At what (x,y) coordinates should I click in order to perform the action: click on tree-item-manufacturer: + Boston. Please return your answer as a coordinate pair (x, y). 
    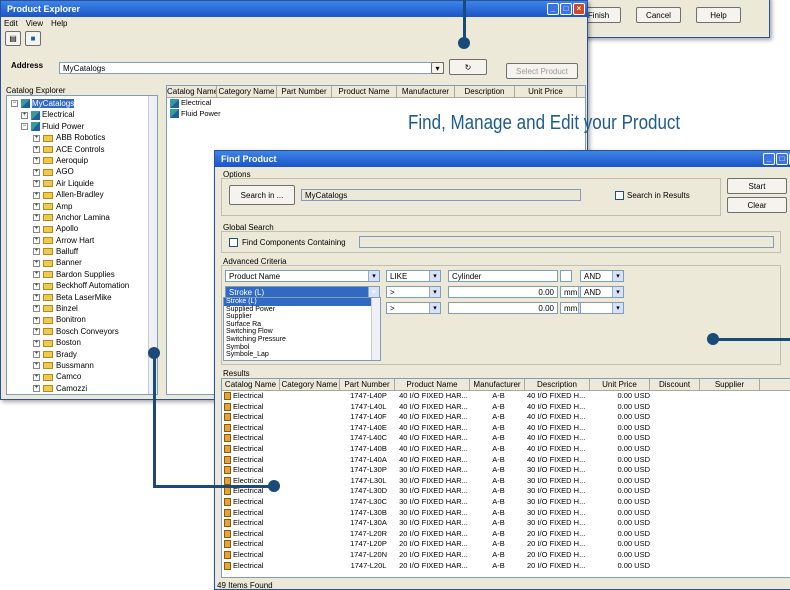
    Looking at the image, I should click on (84, 342).